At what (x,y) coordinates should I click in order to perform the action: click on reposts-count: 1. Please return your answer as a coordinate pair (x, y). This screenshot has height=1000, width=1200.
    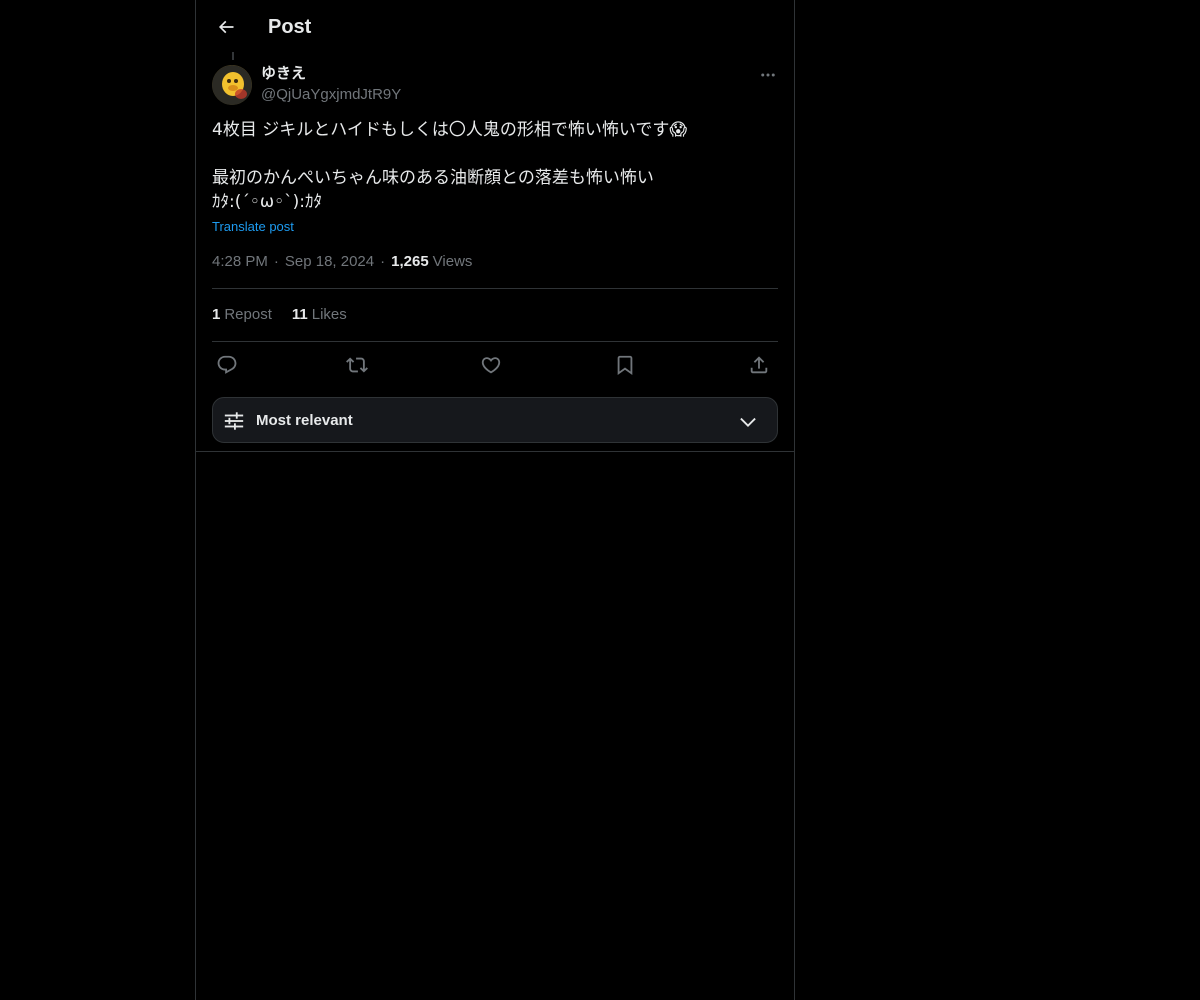
    Looking at the image, I should click on (216, 314).